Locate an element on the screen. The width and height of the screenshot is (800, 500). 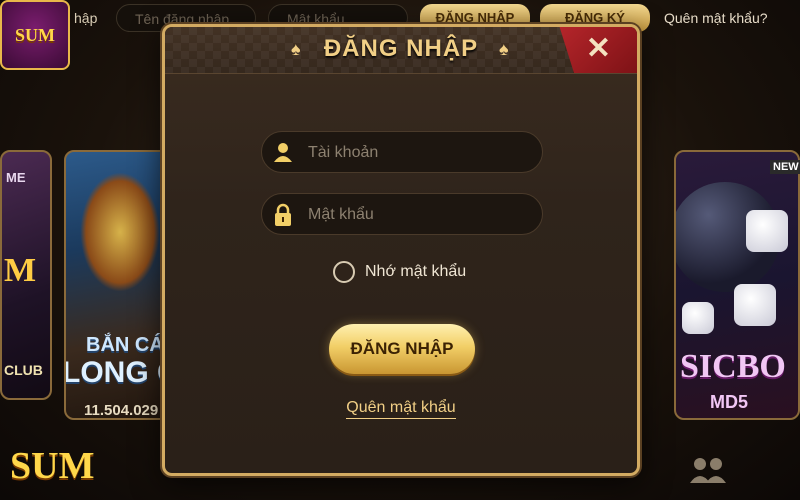
logo-text: SUM is located at coordinates (35, 34).